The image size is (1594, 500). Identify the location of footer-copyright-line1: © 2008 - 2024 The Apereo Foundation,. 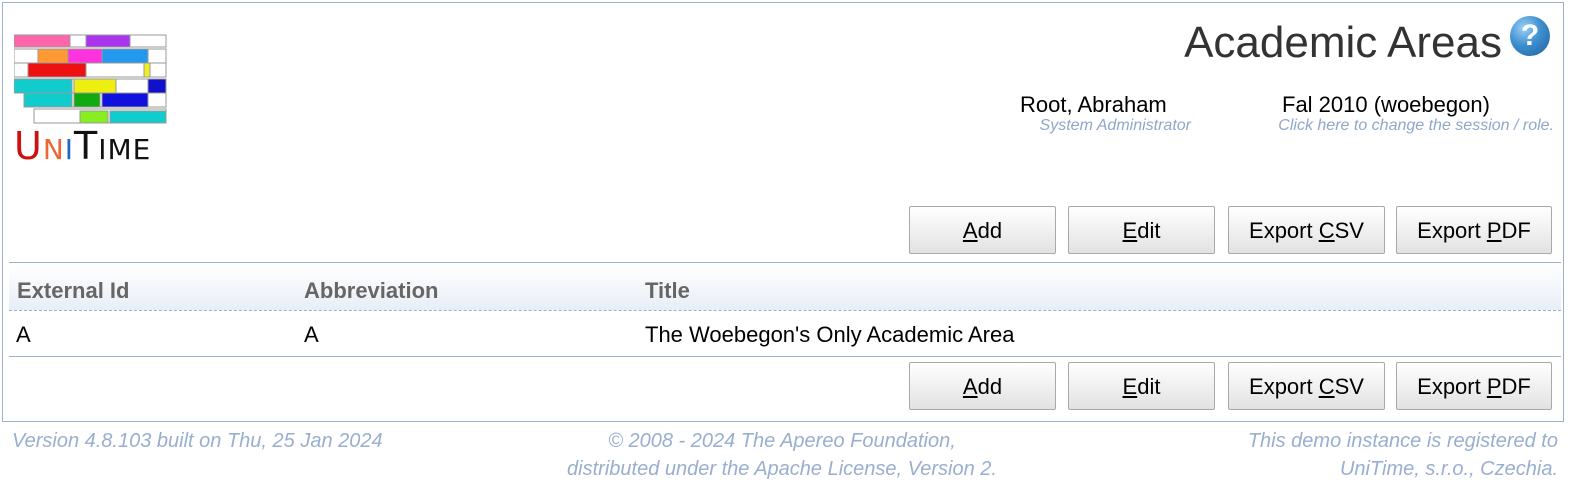
(782, 441).